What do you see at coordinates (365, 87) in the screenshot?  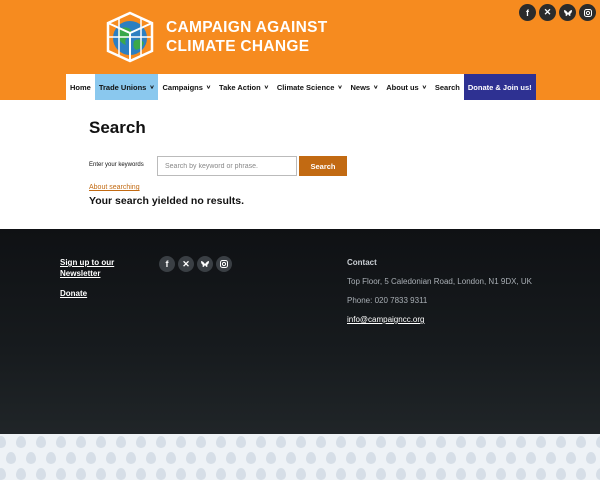 I see `nav-item-news: News ∨` at bounding box center [365, 87].